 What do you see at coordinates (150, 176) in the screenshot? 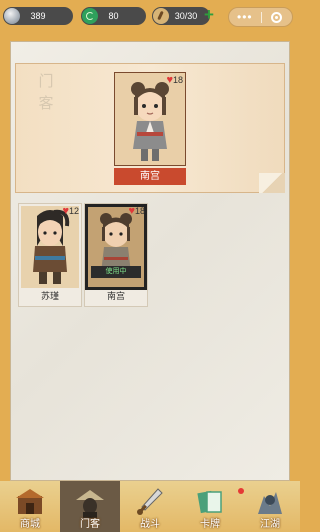
I see `featured-name-banner: 南宫` at bounding box center [150, 176].